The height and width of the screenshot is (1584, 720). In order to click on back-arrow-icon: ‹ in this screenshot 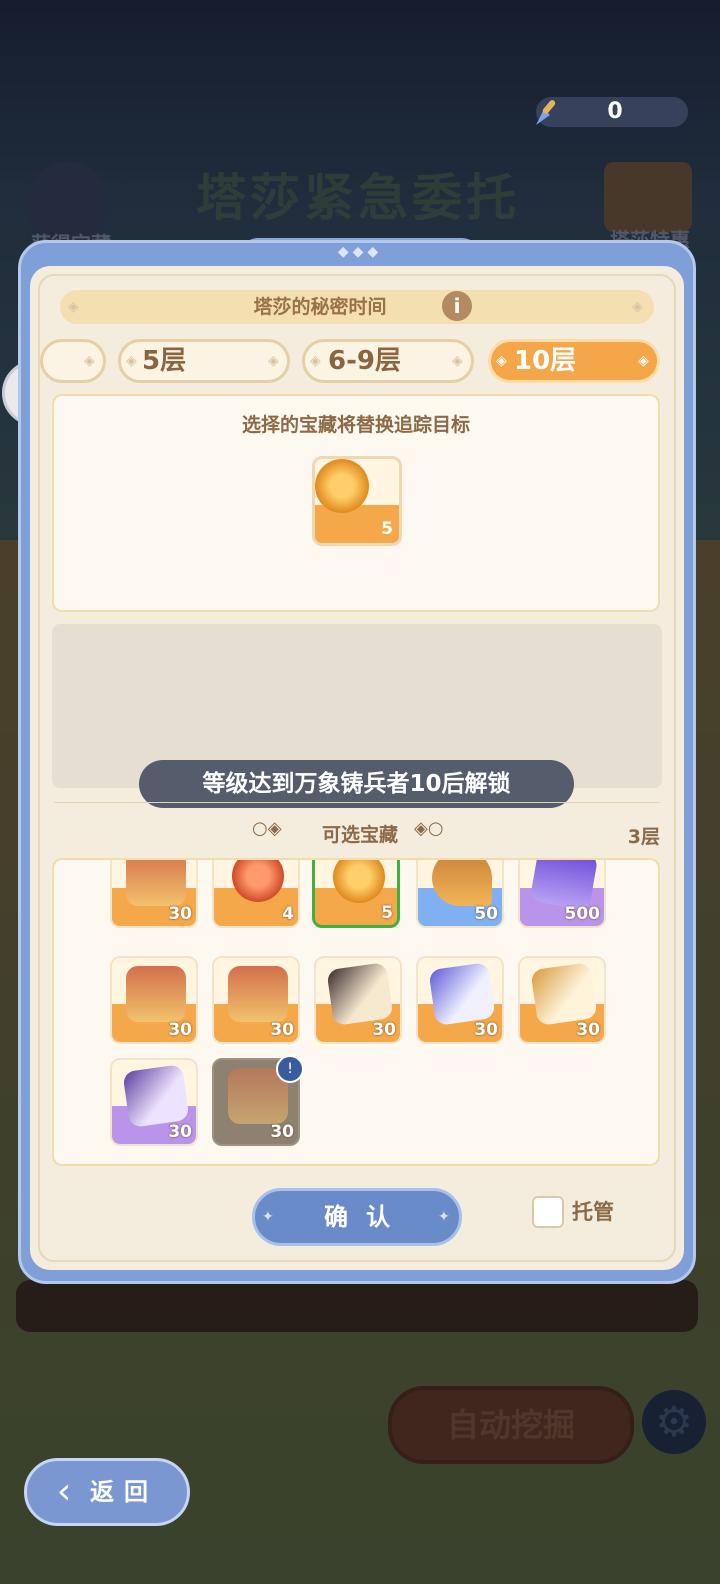, I will do `click(64, 1491)`.